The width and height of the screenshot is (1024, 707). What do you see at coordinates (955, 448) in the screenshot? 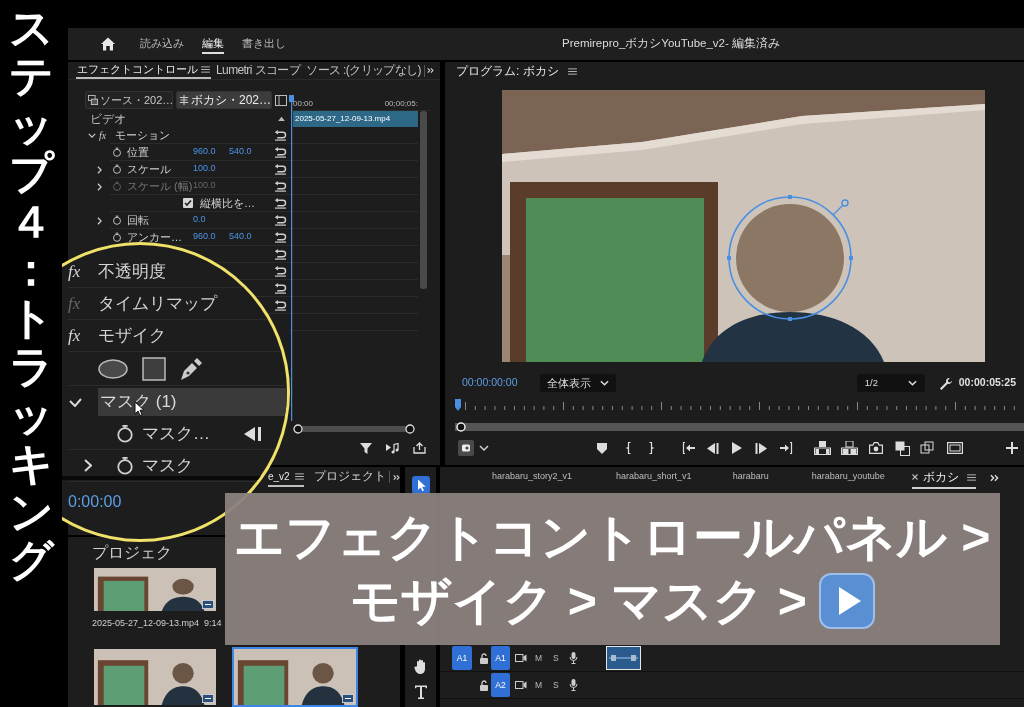
I see `safe-margins-icon` at bounding box center [955, 448].